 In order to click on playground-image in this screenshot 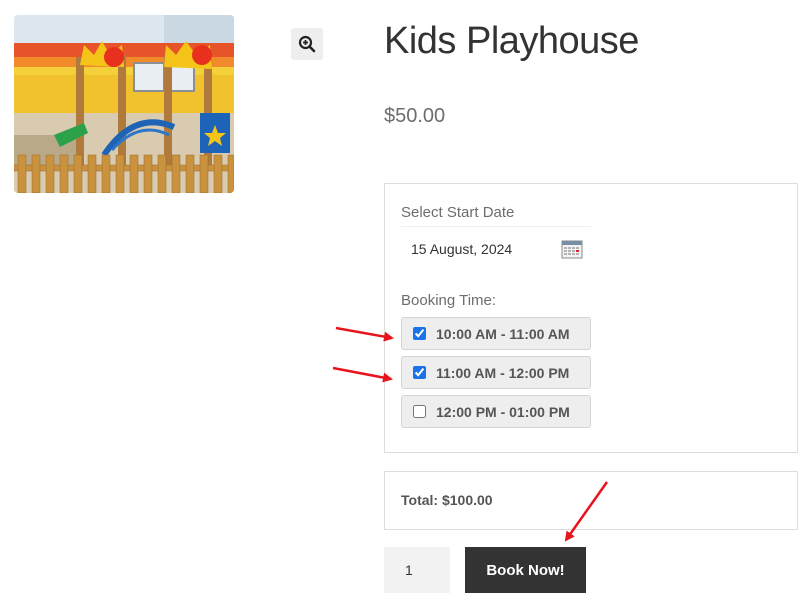, I will do `click(124, 104)`.